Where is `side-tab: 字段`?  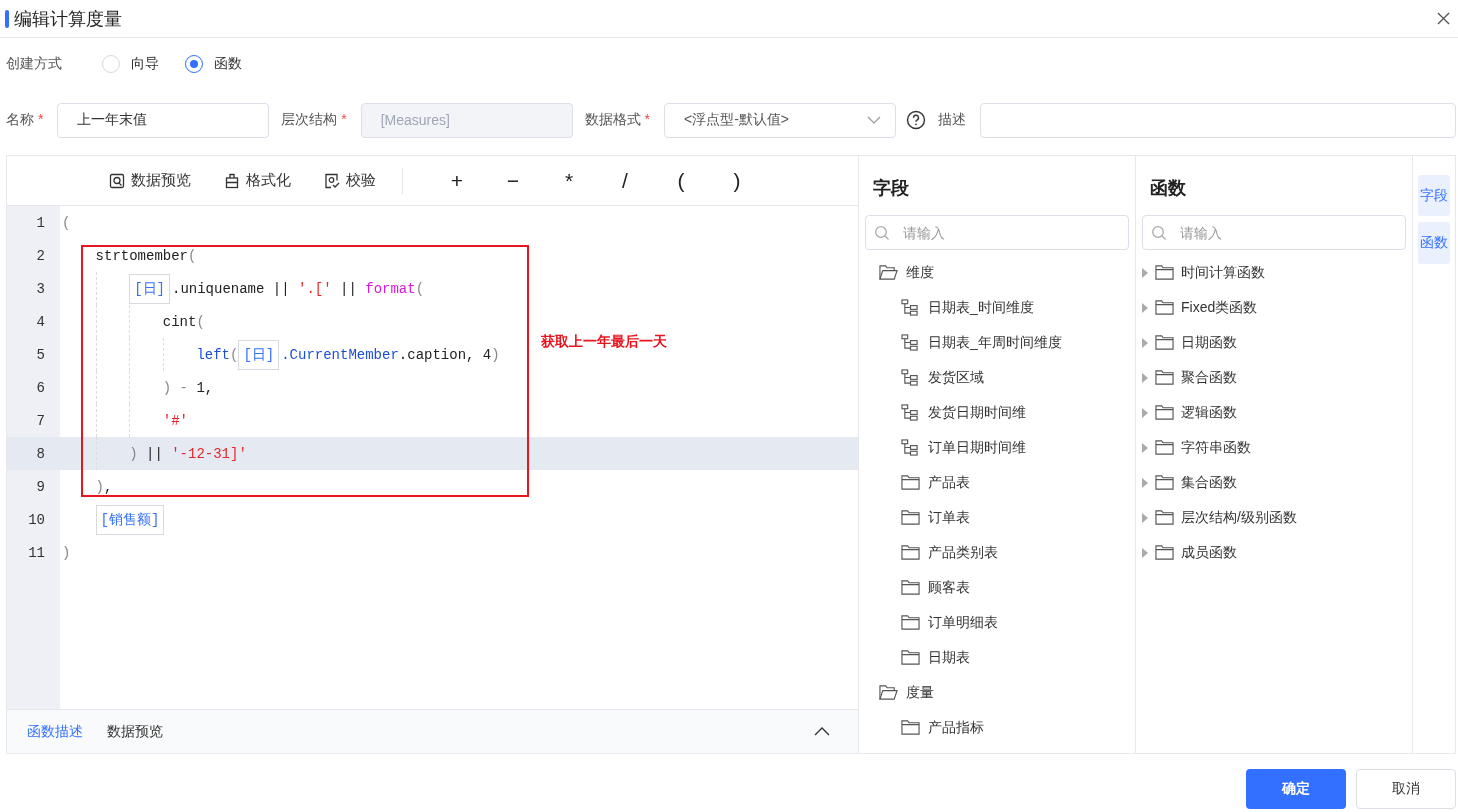
side-tab: 字段 is located at coordinates (1434, 196).